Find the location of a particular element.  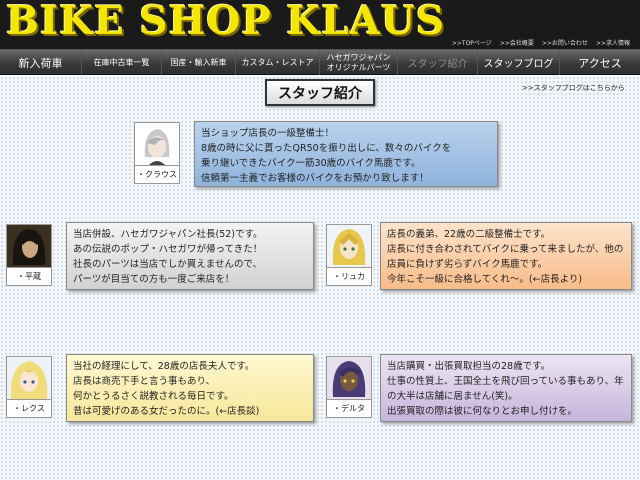

bio-line: 乗り継いできたバイク一筋30歳のバイク馬鹿です。 is located at coordinates (311, 163).